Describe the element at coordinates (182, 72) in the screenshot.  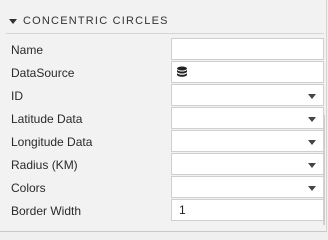
I see `database-icon` at that location.